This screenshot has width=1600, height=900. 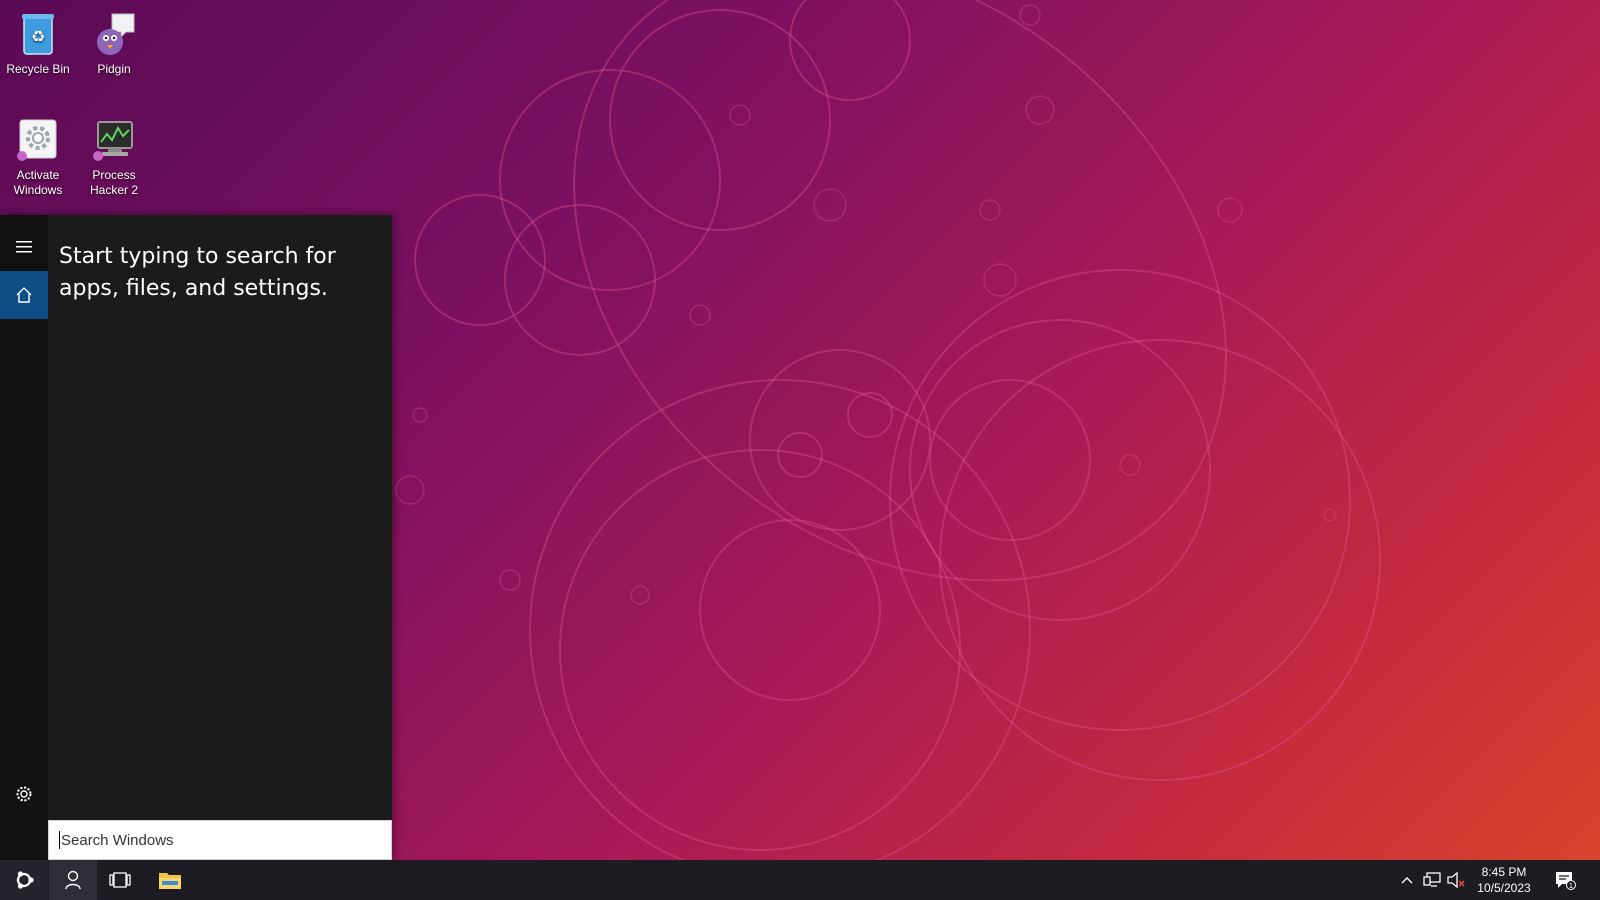 I want to click on notification-center-button: 1, so click(x=1565, y=880).